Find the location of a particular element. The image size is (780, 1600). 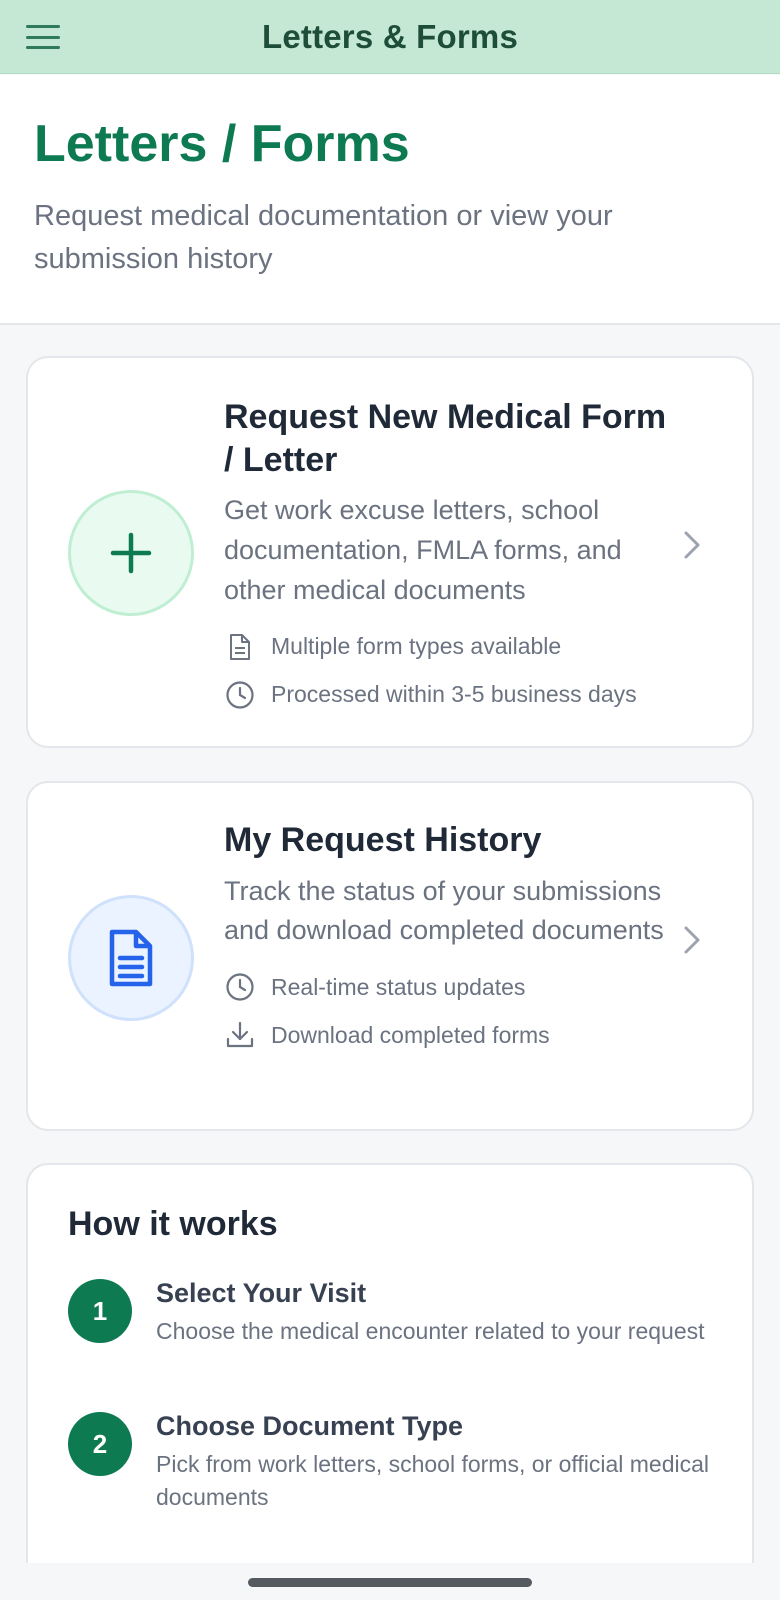

request-icon-circle is located at coordinates (131, 553).